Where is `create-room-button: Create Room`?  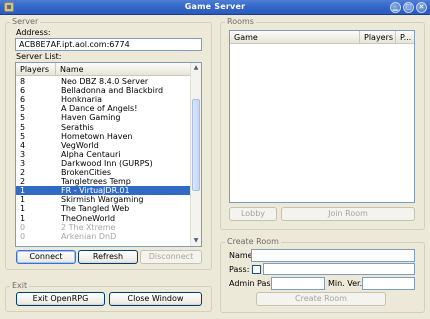 create-room-button: Create Room is located at coordinates (321, 299).